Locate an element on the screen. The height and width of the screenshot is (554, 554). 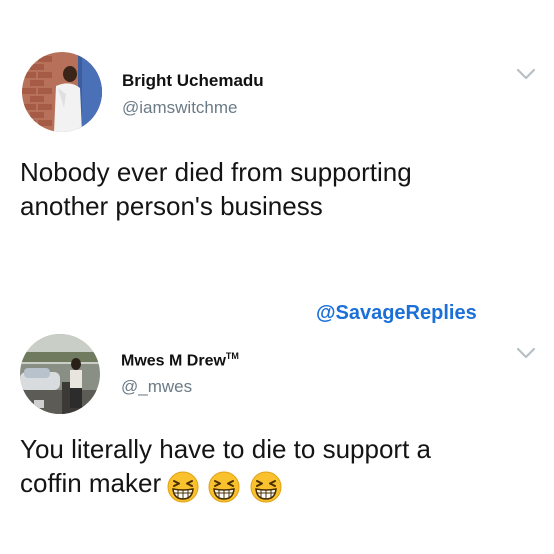
avatar-mwes-m-drew is located at coordinates (60, 374).